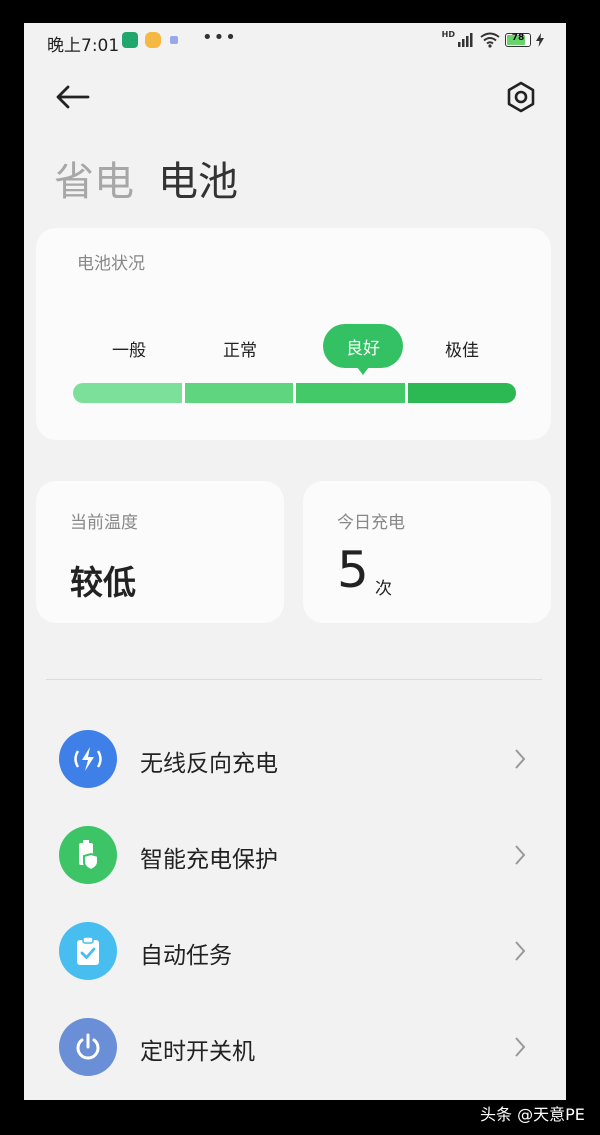 This screenshot has height=1135, width=600. Describe the element at coordinates (427, 552) in the screenshot. I see `charges-card: 今日充电 5 次` at that location.